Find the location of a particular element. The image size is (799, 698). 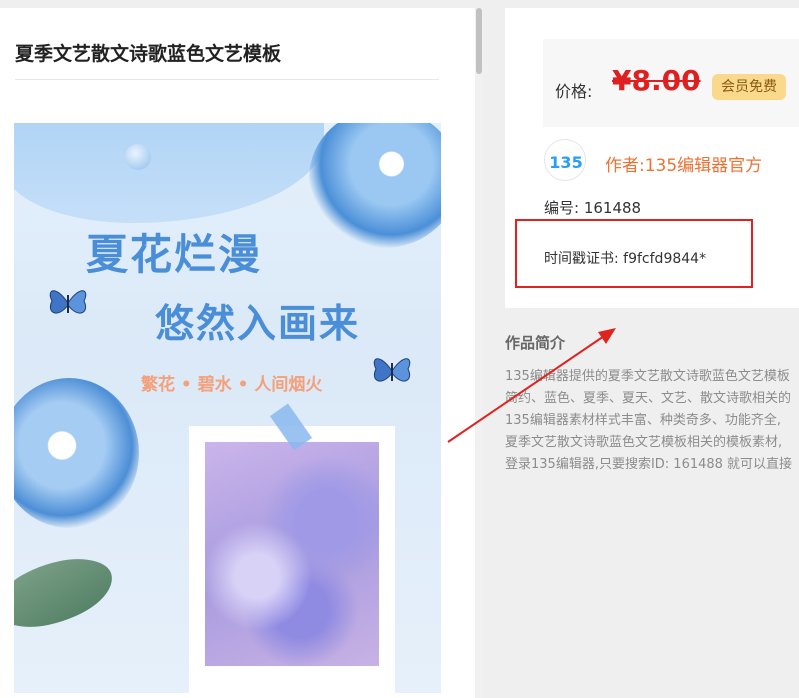

logo-135-icon: 135 is located at coordinates (565, 162).